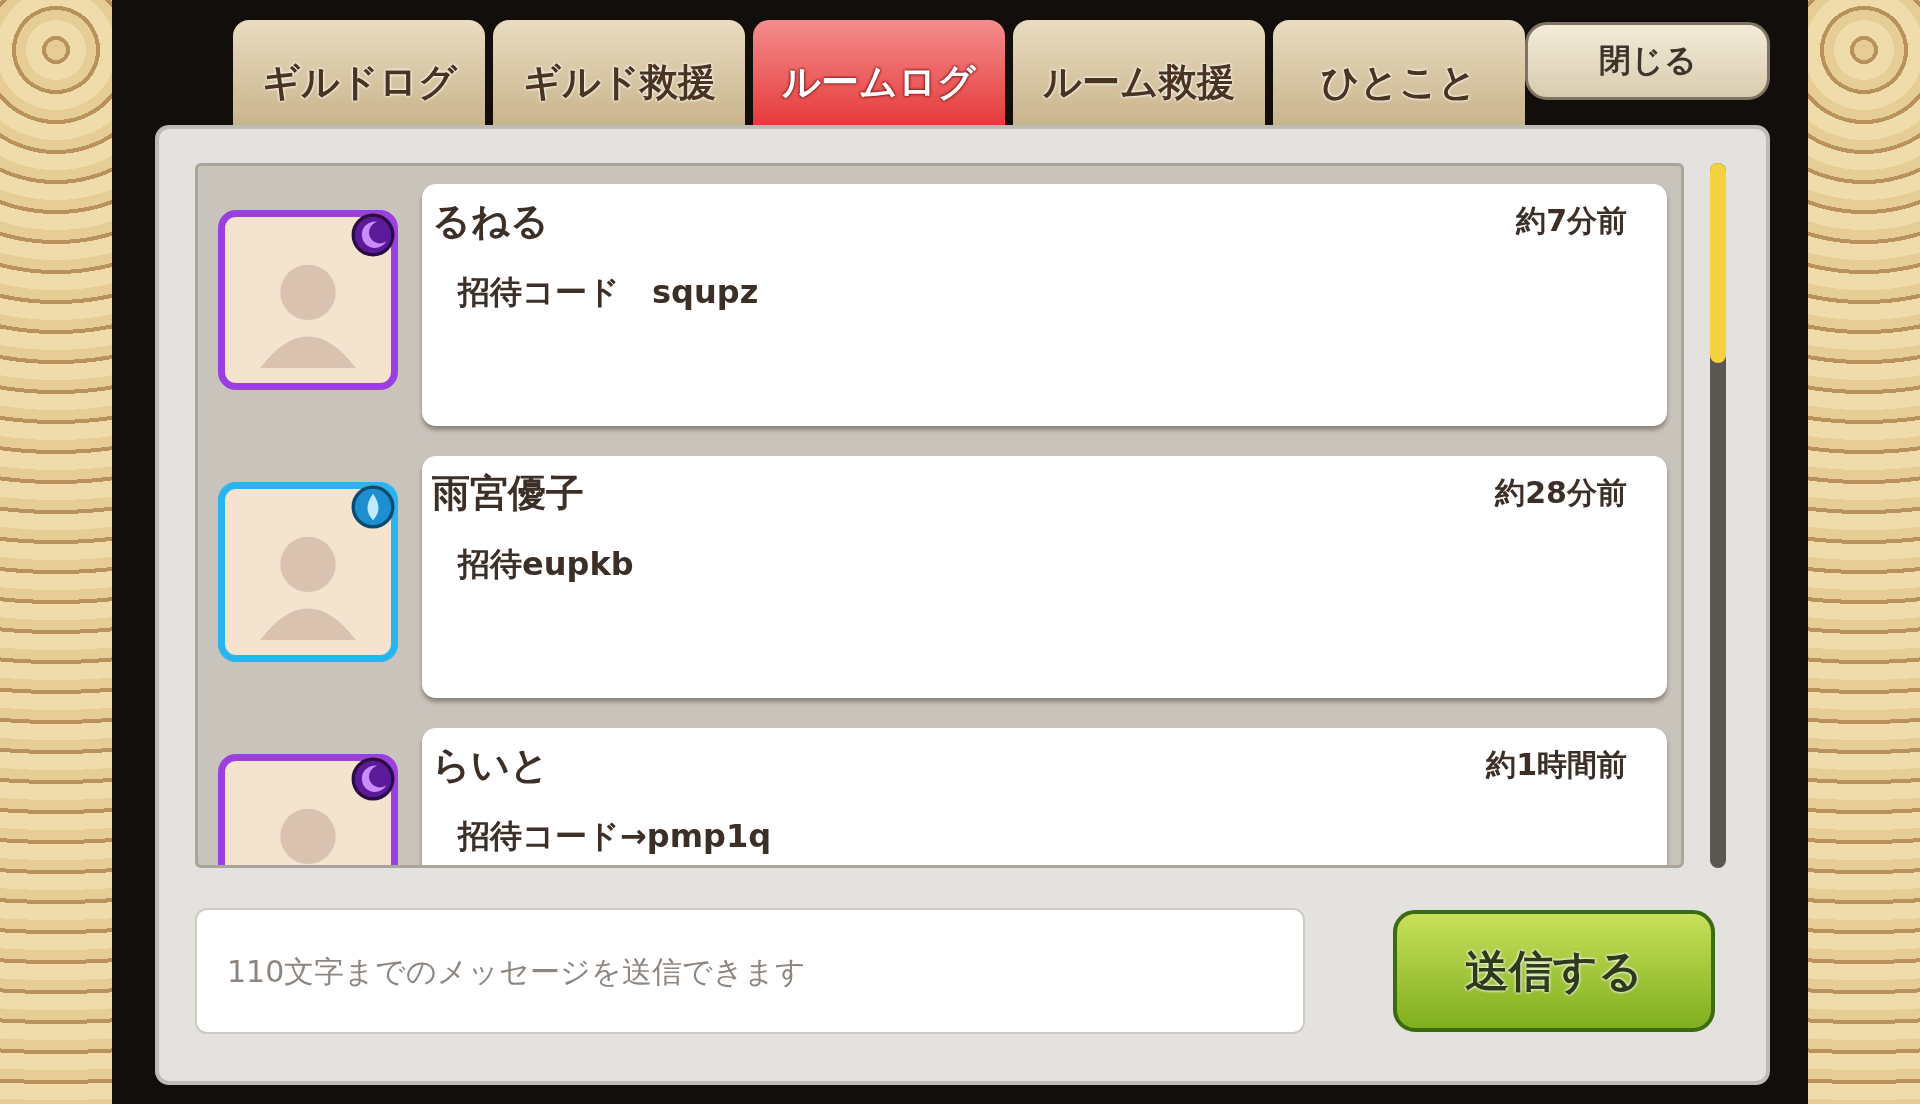 Image resolution: width=1920 pixels, height=1104 pixels. I want to click on user-name: るねる, so click(490, 221).